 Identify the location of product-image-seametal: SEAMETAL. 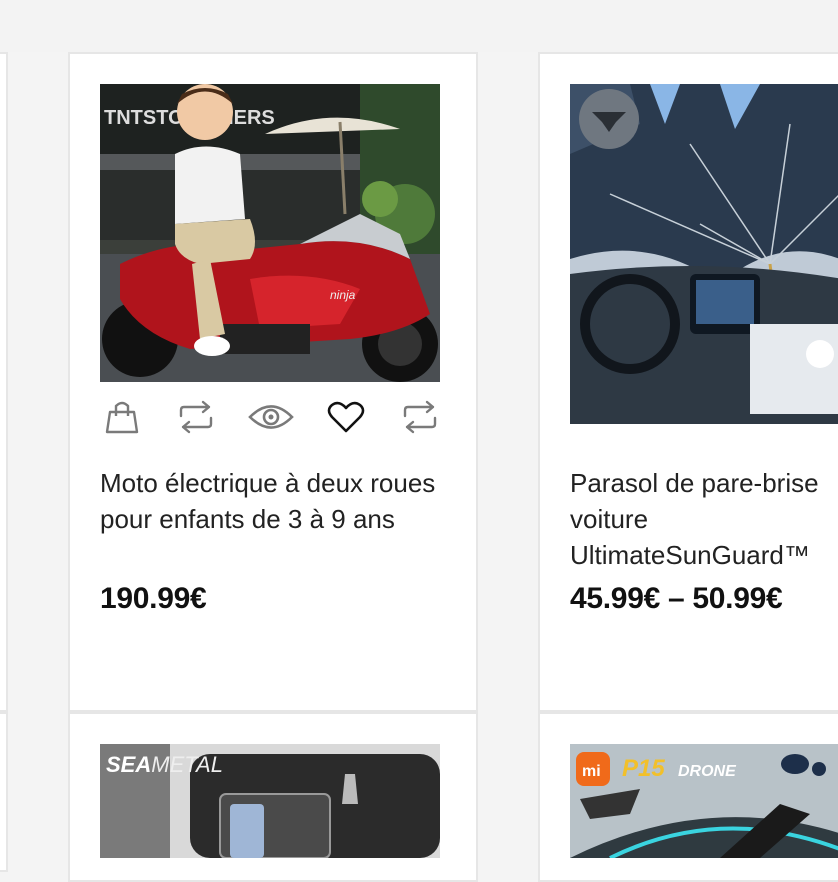
(270, 801).